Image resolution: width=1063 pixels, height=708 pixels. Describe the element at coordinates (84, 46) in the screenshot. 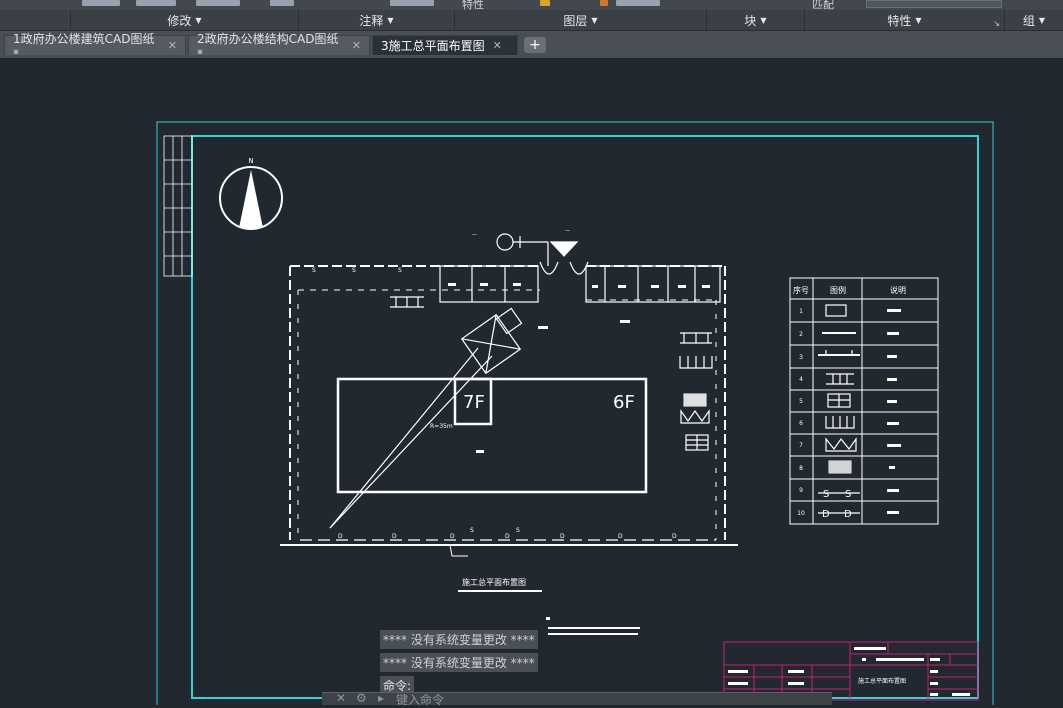

I see `tab-label: 1政府办公楼建筑CAD图纸*` at that location.